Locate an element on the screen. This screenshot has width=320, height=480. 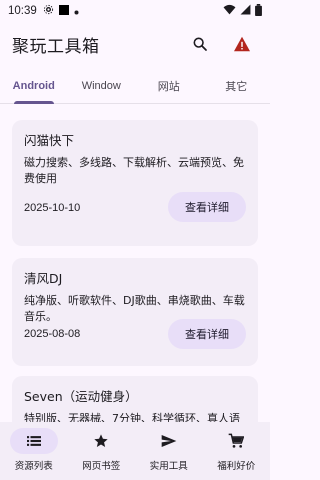
bottom-nav: 资源列表 网页书签 实用工具 福利好价 is located at coordinates (135, 451).